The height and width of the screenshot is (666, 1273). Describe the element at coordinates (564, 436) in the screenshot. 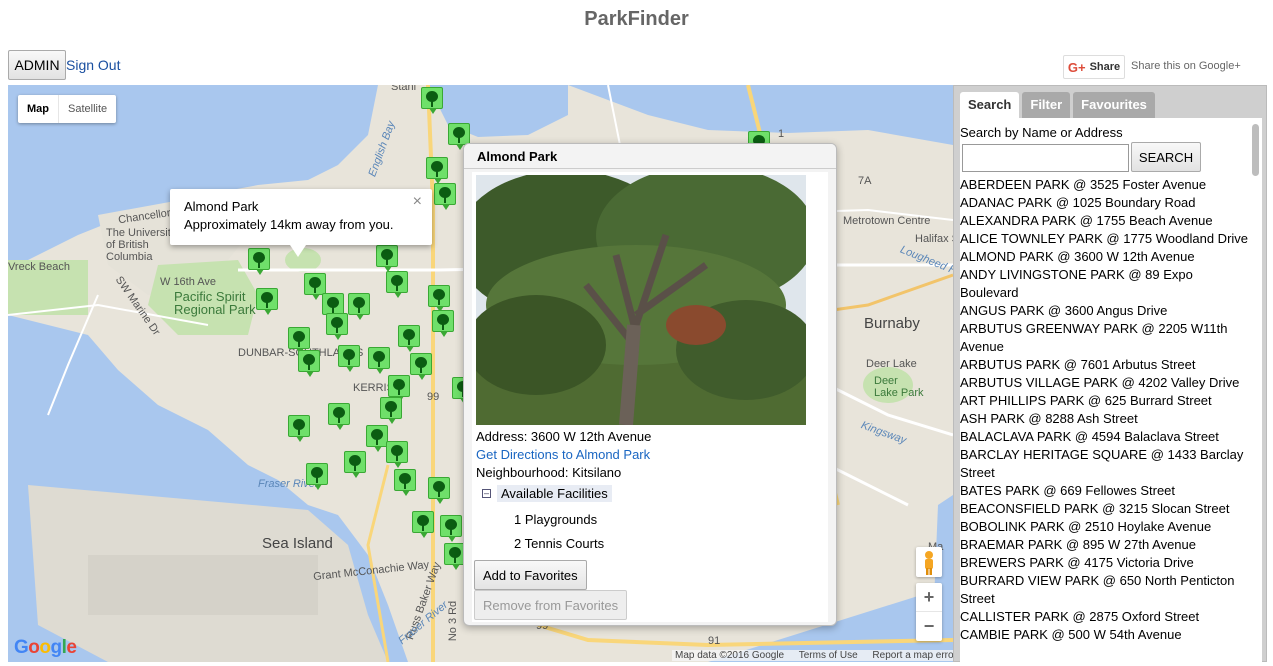

I see `park-address: Address: 3600 W 12th Avenue` at that location.